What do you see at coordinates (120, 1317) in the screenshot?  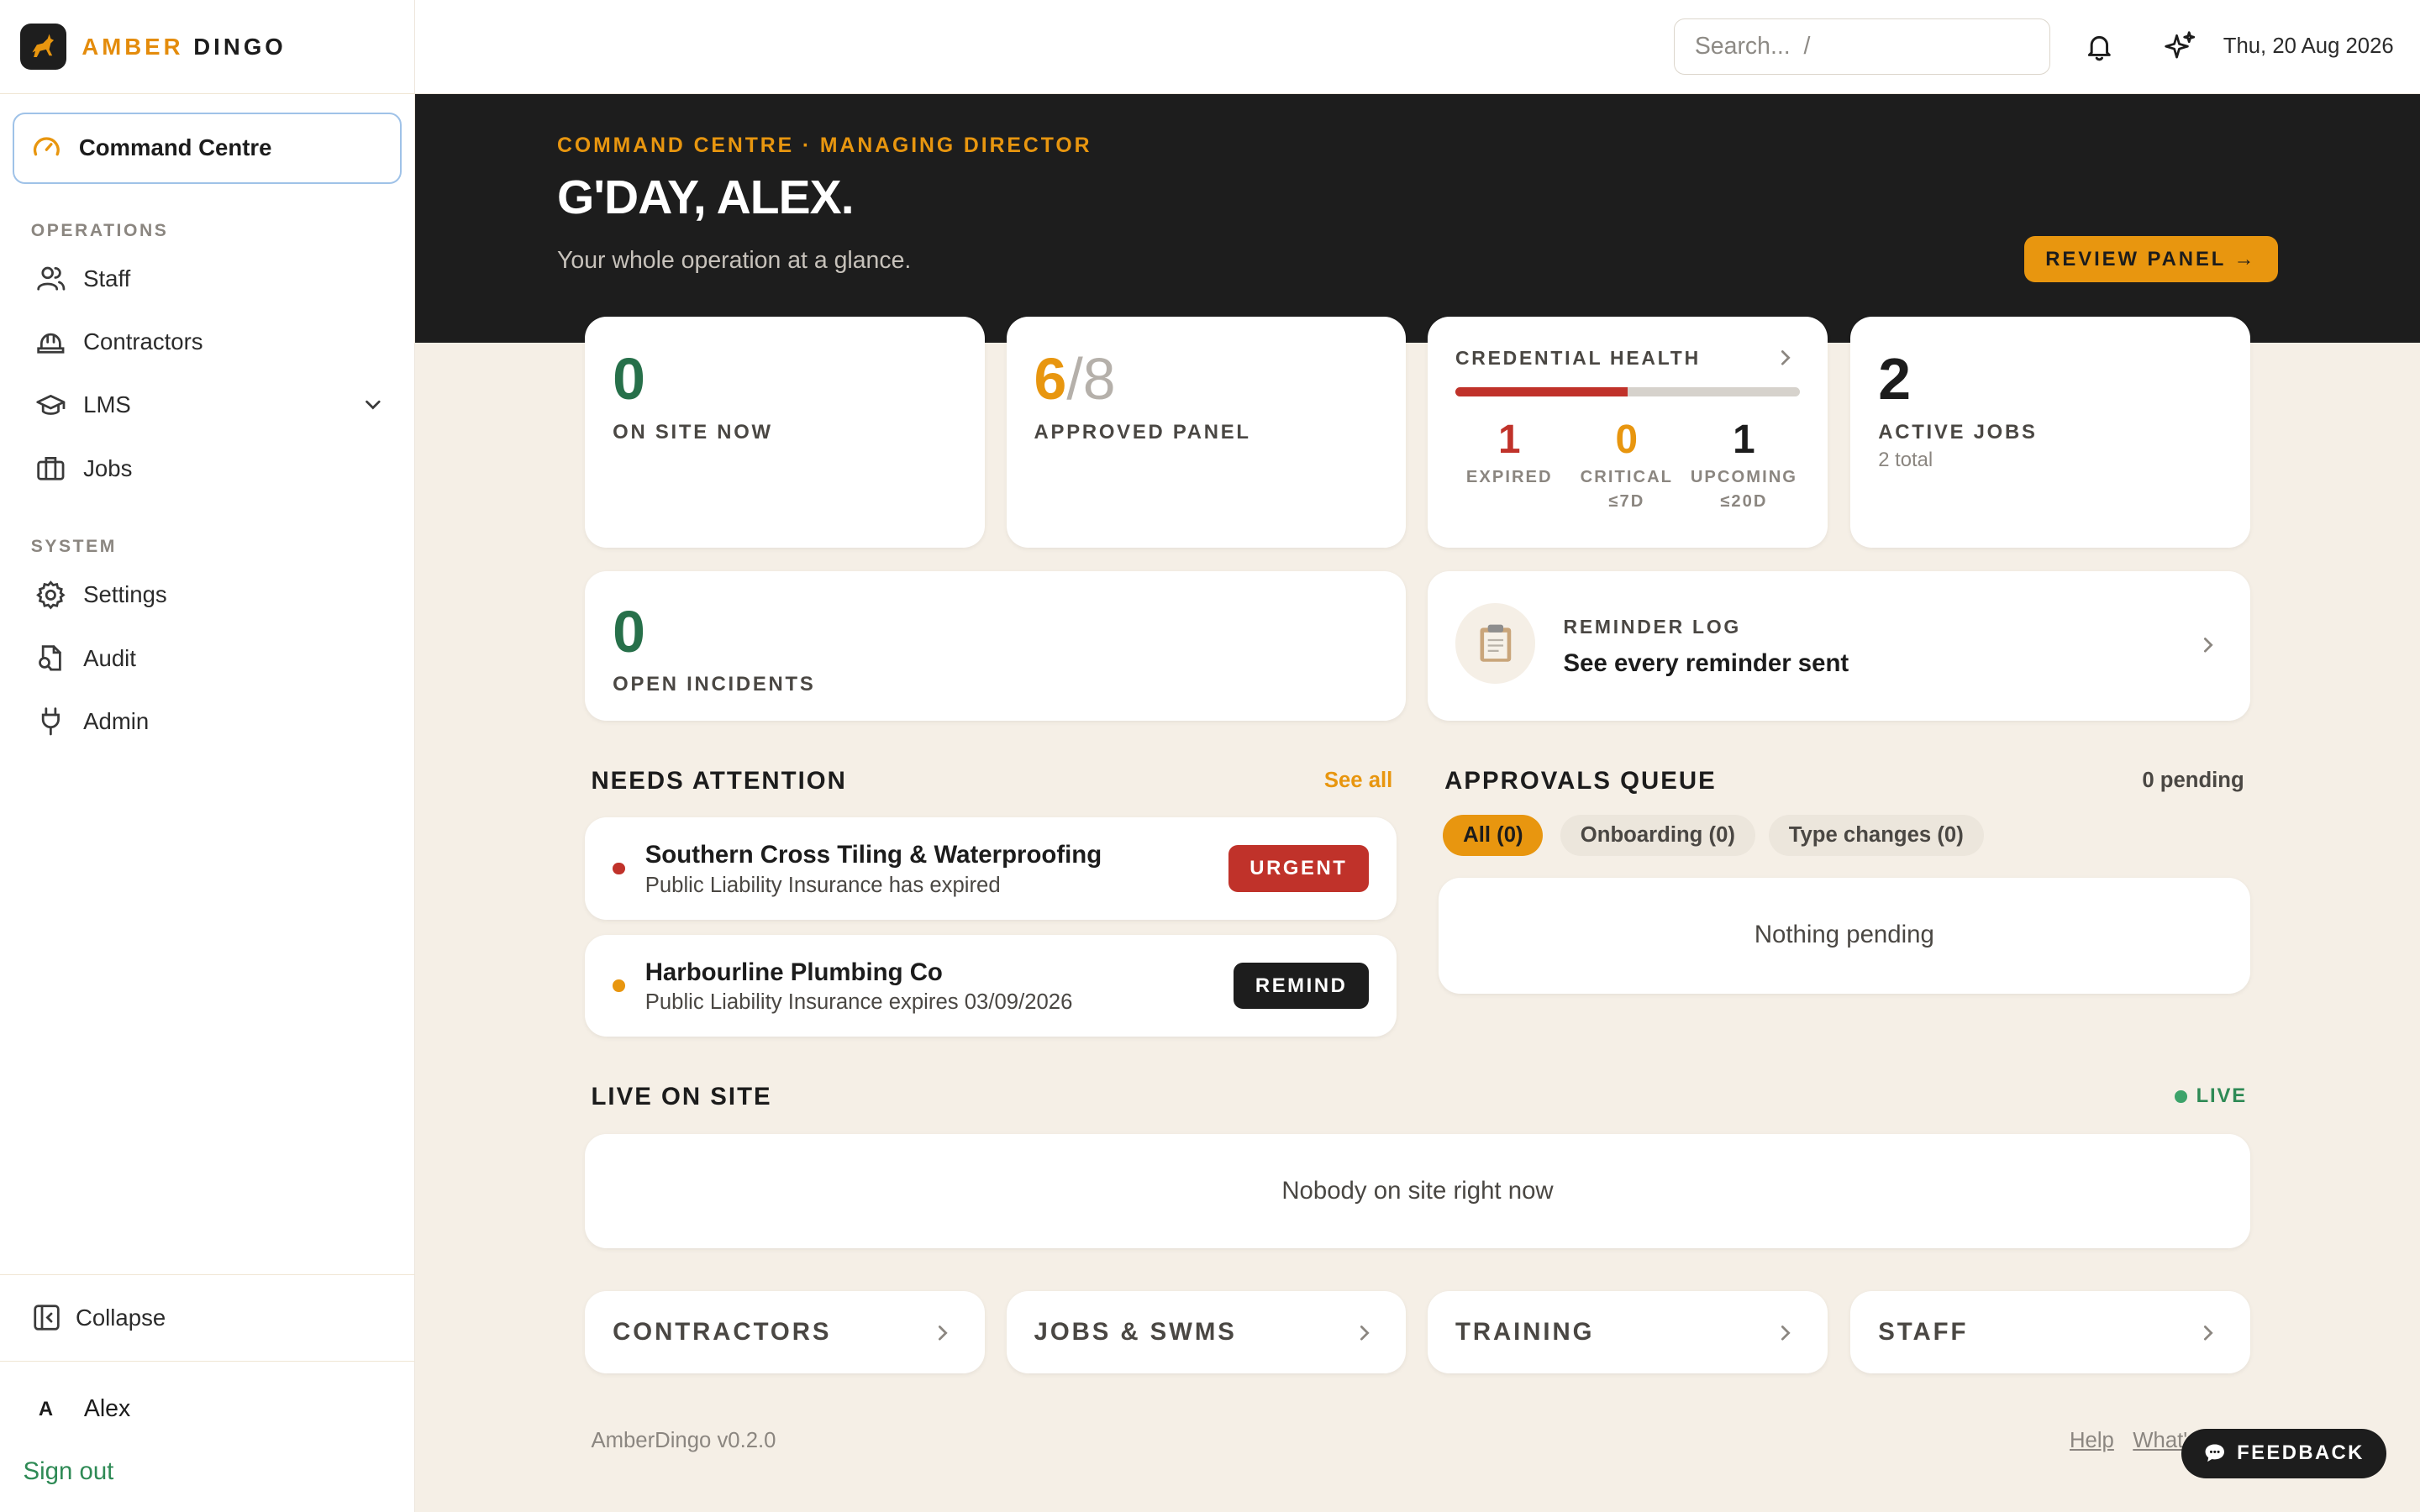 I see `collapse-label: Collapse` at bounding box center [120, 1317].